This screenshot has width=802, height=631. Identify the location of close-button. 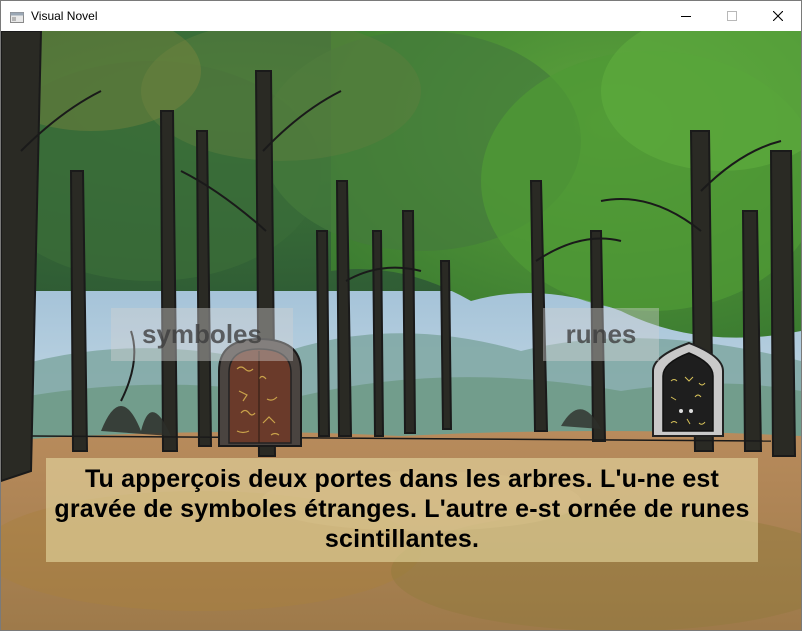
(778, 16).